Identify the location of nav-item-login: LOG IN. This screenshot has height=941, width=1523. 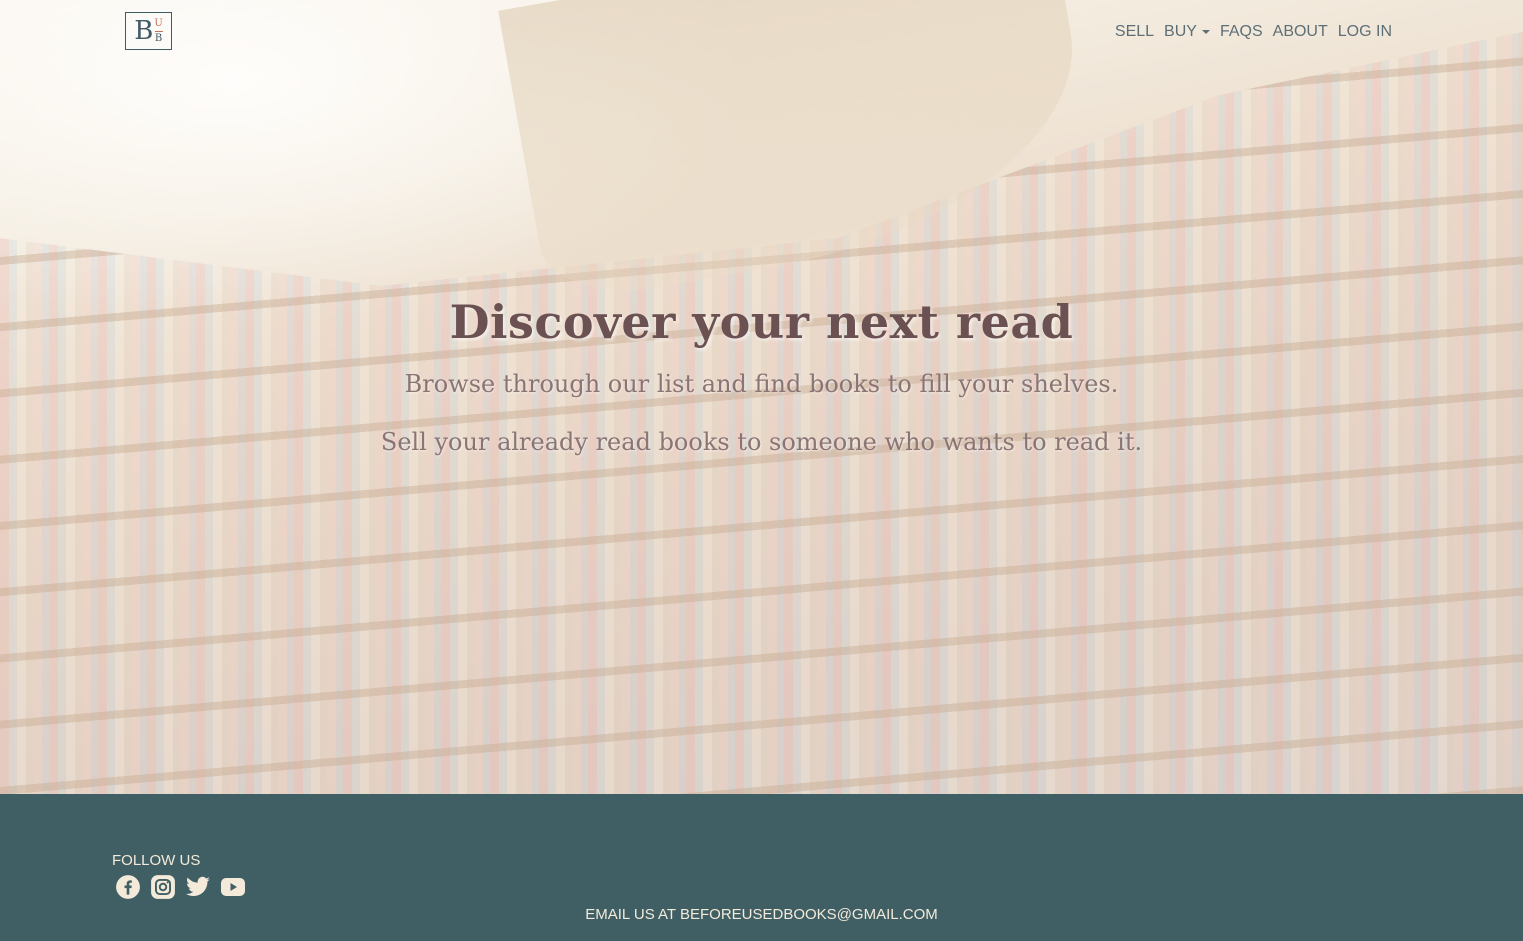
(1365, 32).